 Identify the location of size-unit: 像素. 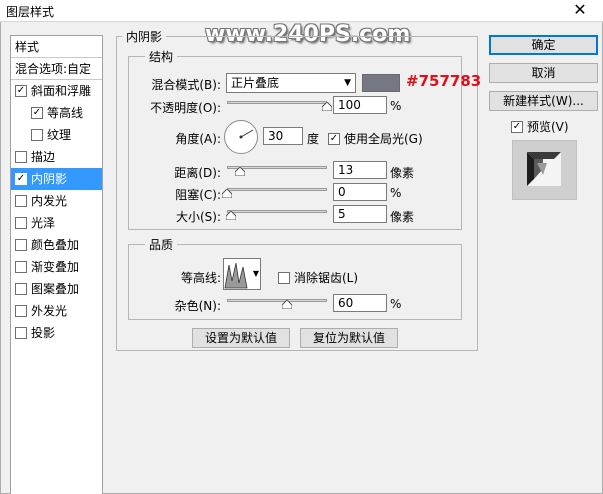
(402, 217).